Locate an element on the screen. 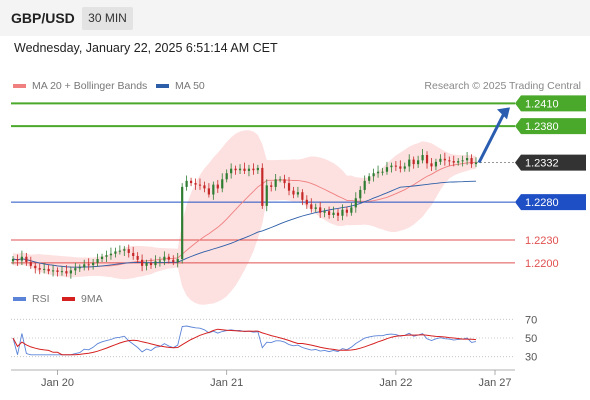 The width and height of the screenshot is (590, 400). rsi-tick-label: 30 is located at coordinates (531, 358).